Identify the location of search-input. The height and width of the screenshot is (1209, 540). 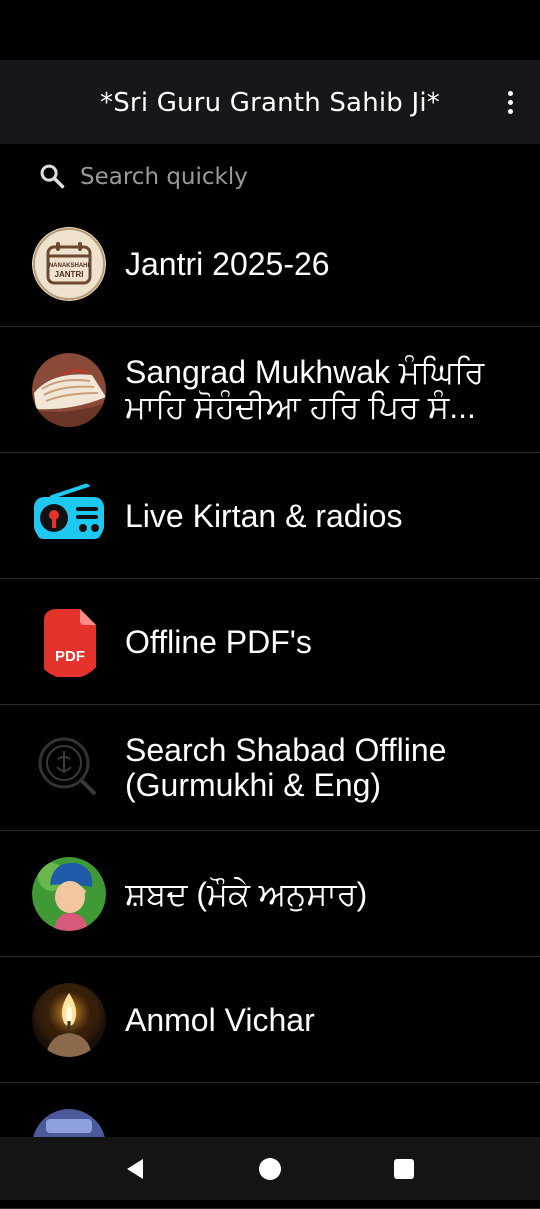
(290, 177).